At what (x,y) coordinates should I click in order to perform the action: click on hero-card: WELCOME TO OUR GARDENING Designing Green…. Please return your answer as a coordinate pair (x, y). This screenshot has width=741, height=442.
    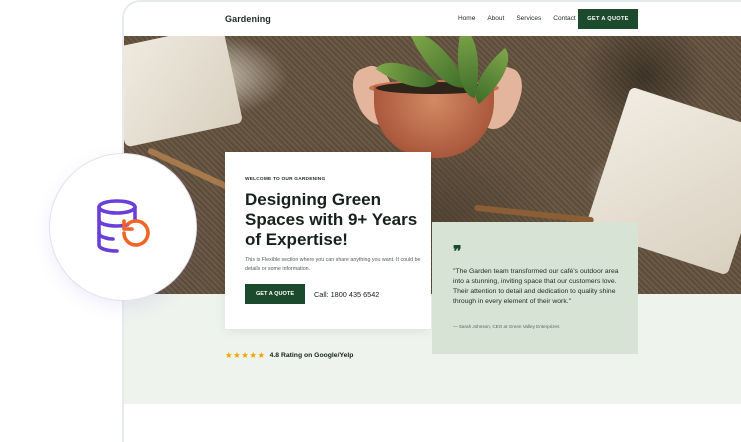
    Looking at the image, I should click on (328, 240).